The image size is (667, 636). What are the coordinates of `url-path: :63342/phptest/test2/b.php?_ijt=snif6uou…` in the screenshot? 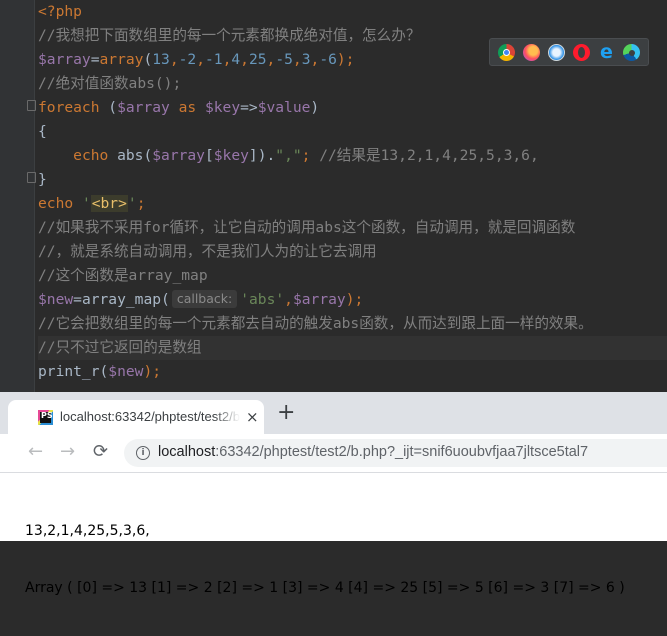 It's located at (402, 452).